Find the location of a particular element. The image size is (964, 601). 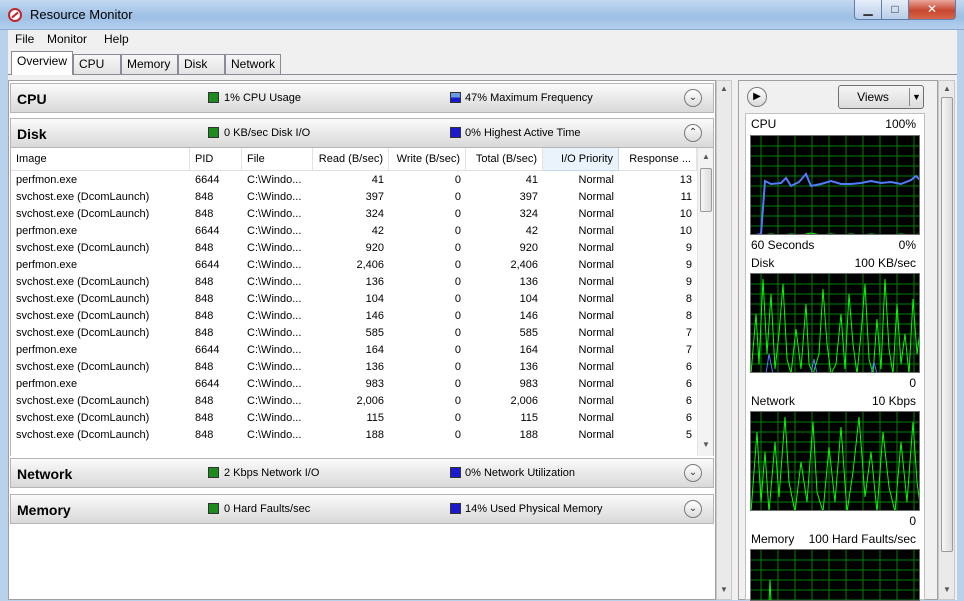

table-row: perfmon.exe 6644 C:\Windo... 983 0 983 Normal 6 is located at coordinates (354, 384).